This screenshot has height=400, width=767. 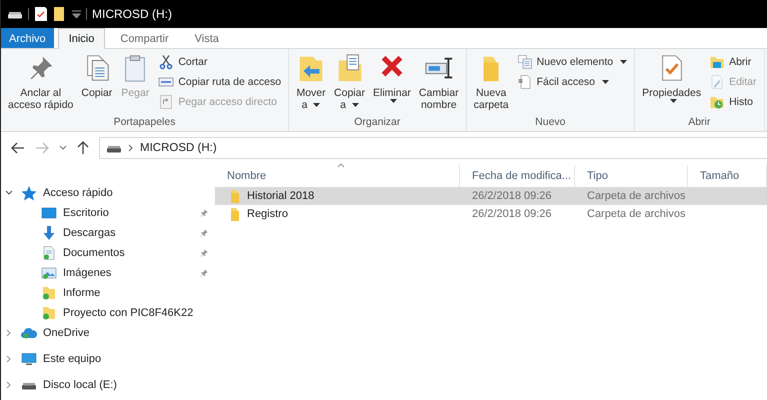 What do you see at coordinates (18, 148) in the screenshot?
I see `back-icon` at bounding box center [18, 148].